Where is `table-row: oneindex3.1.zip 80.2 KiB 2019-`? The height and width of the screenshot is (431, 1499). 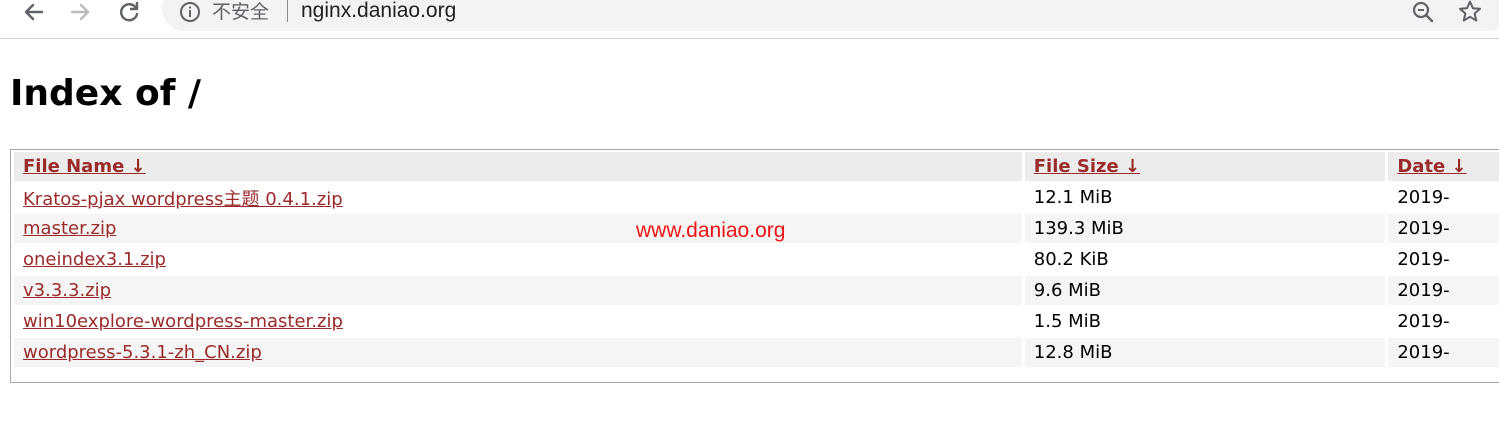 table-row: oneindex3.1.zip 80.2 KiB 2019- is located at coordinates (756, 259).